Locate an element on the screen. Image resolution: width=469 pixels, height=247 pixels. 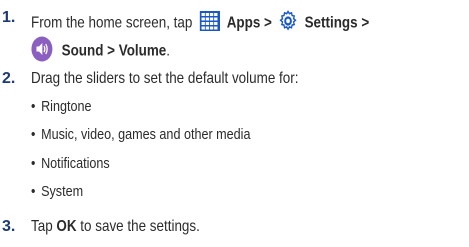
bullet-item: • Music, video, games and other media is located at coordinates (141, 134).